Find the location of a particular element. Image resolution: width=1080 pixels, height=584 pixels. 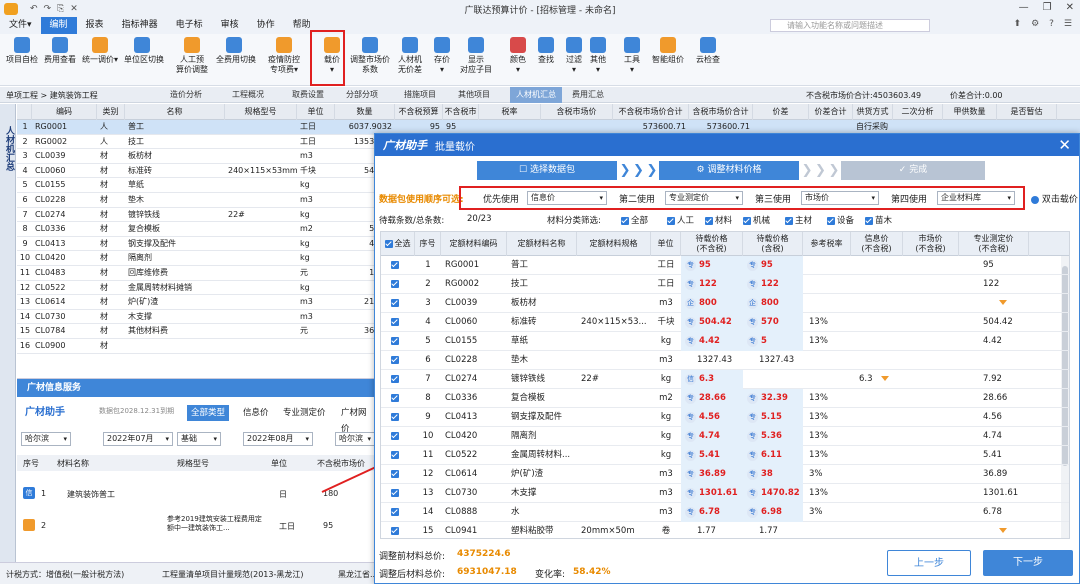

price-row: 8 CL0336 复合模板 m2 专 28.66 专 32.39 13% 28.66 is located at coordinates (725, 398).